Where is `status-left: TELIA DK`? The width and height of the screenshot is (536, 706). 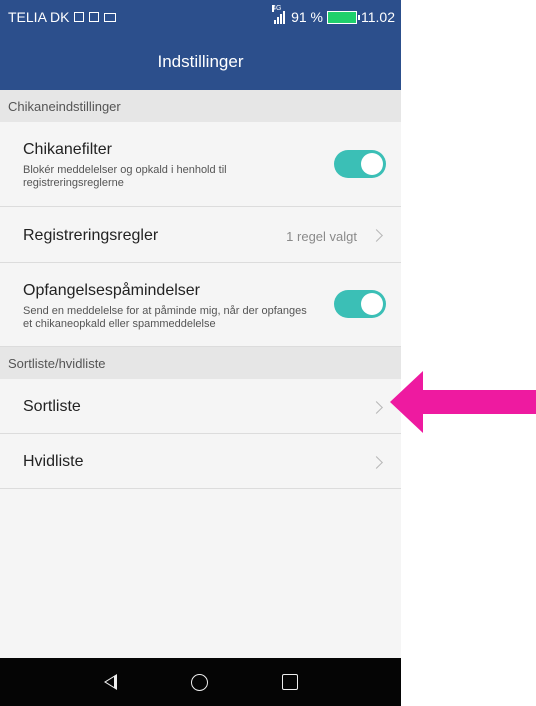
status-left: TELIA DK is located at coordinates (62, 17).